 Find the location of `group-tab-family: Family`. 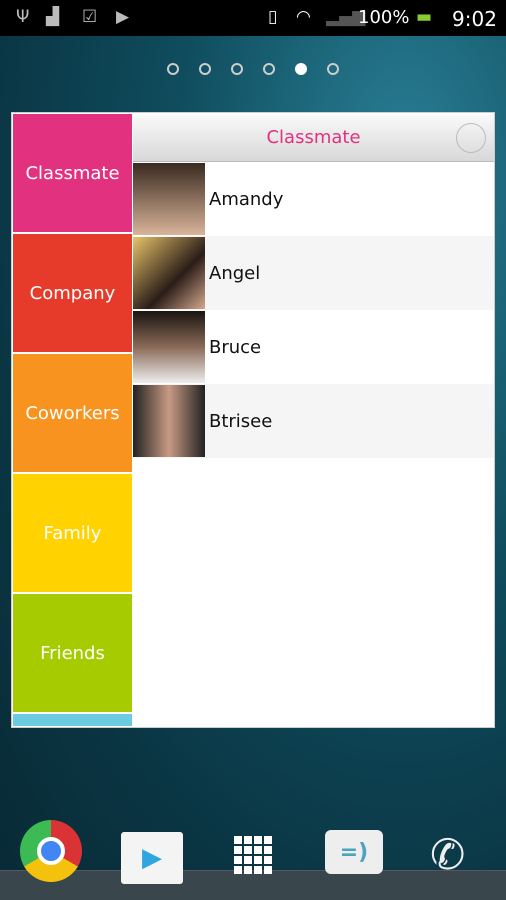

group-tab-family: Family is located at coordinates (72, 533).